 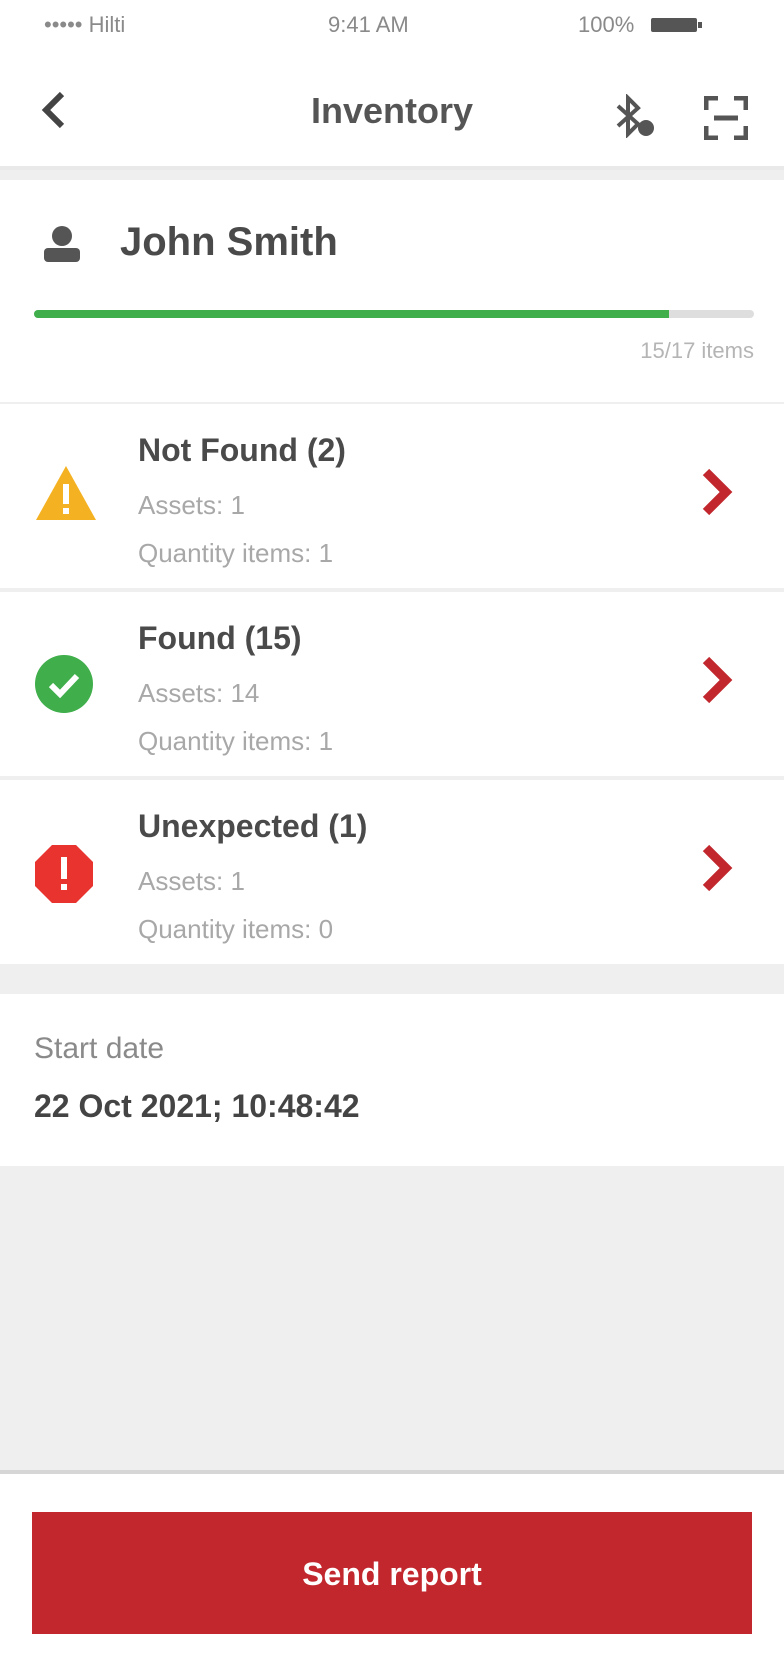 I want to click on clock-label: 9:41 AM, so click(x=368, y=24).